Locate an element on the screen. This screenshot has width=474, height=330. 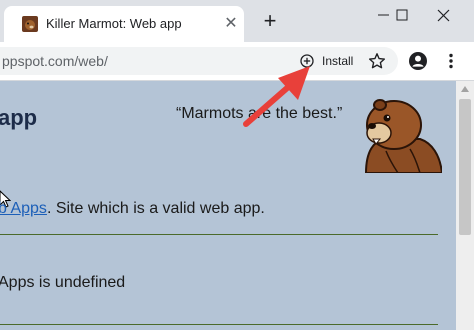
annotation-arrow-icon is located at coordinates (276, 96).